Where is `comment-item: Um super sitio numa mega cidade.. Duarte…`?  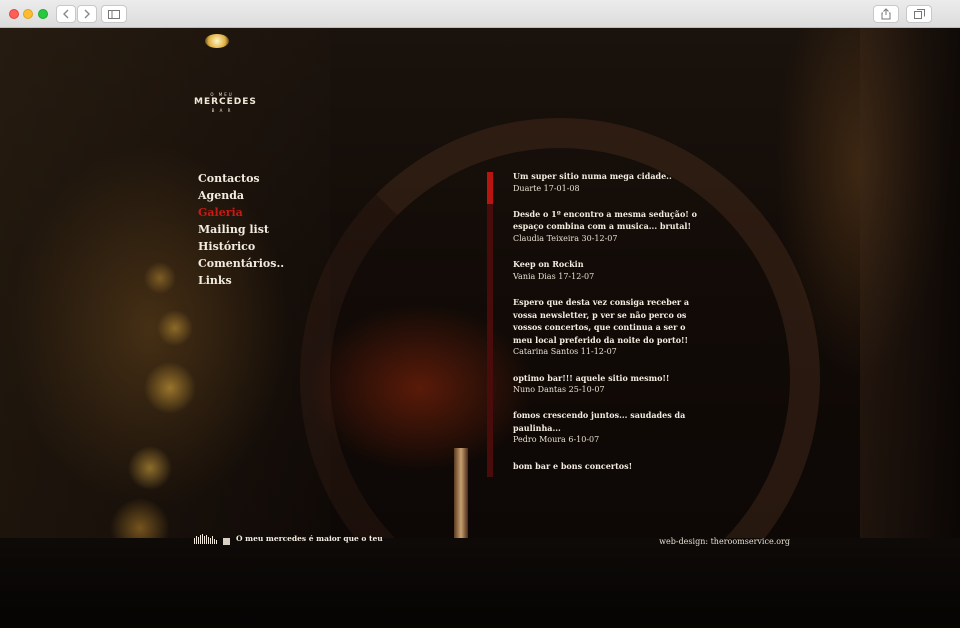 comment-item: Um super sitio numa mega cidade.. Duarte… is located at coordinates (608, 182).